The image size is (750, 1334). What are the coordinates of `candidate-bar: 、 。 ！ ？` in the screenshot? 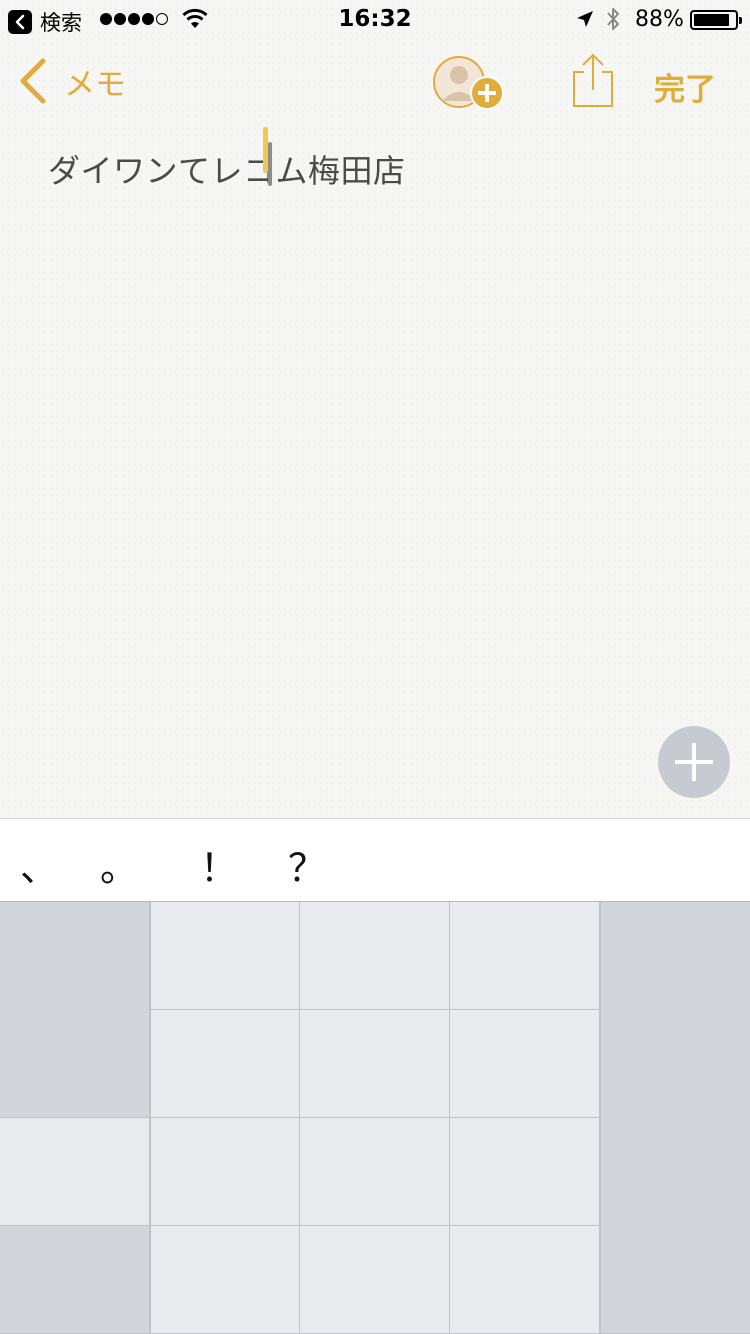 It's located at (375, 860).